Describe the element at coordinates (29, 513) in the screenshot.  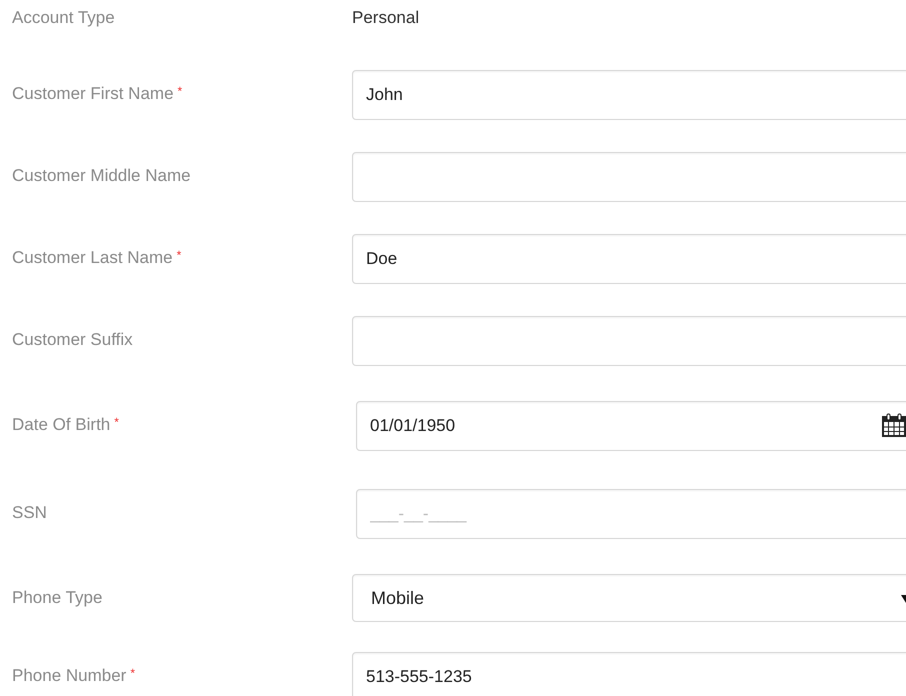
I see `field-label: SSN` at that location.